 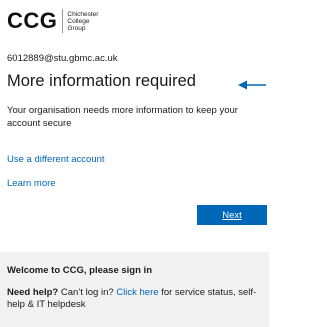 I want to click on account-email: 6012889@stu.gbmc.ac.uk, so click(x=62, y=58).